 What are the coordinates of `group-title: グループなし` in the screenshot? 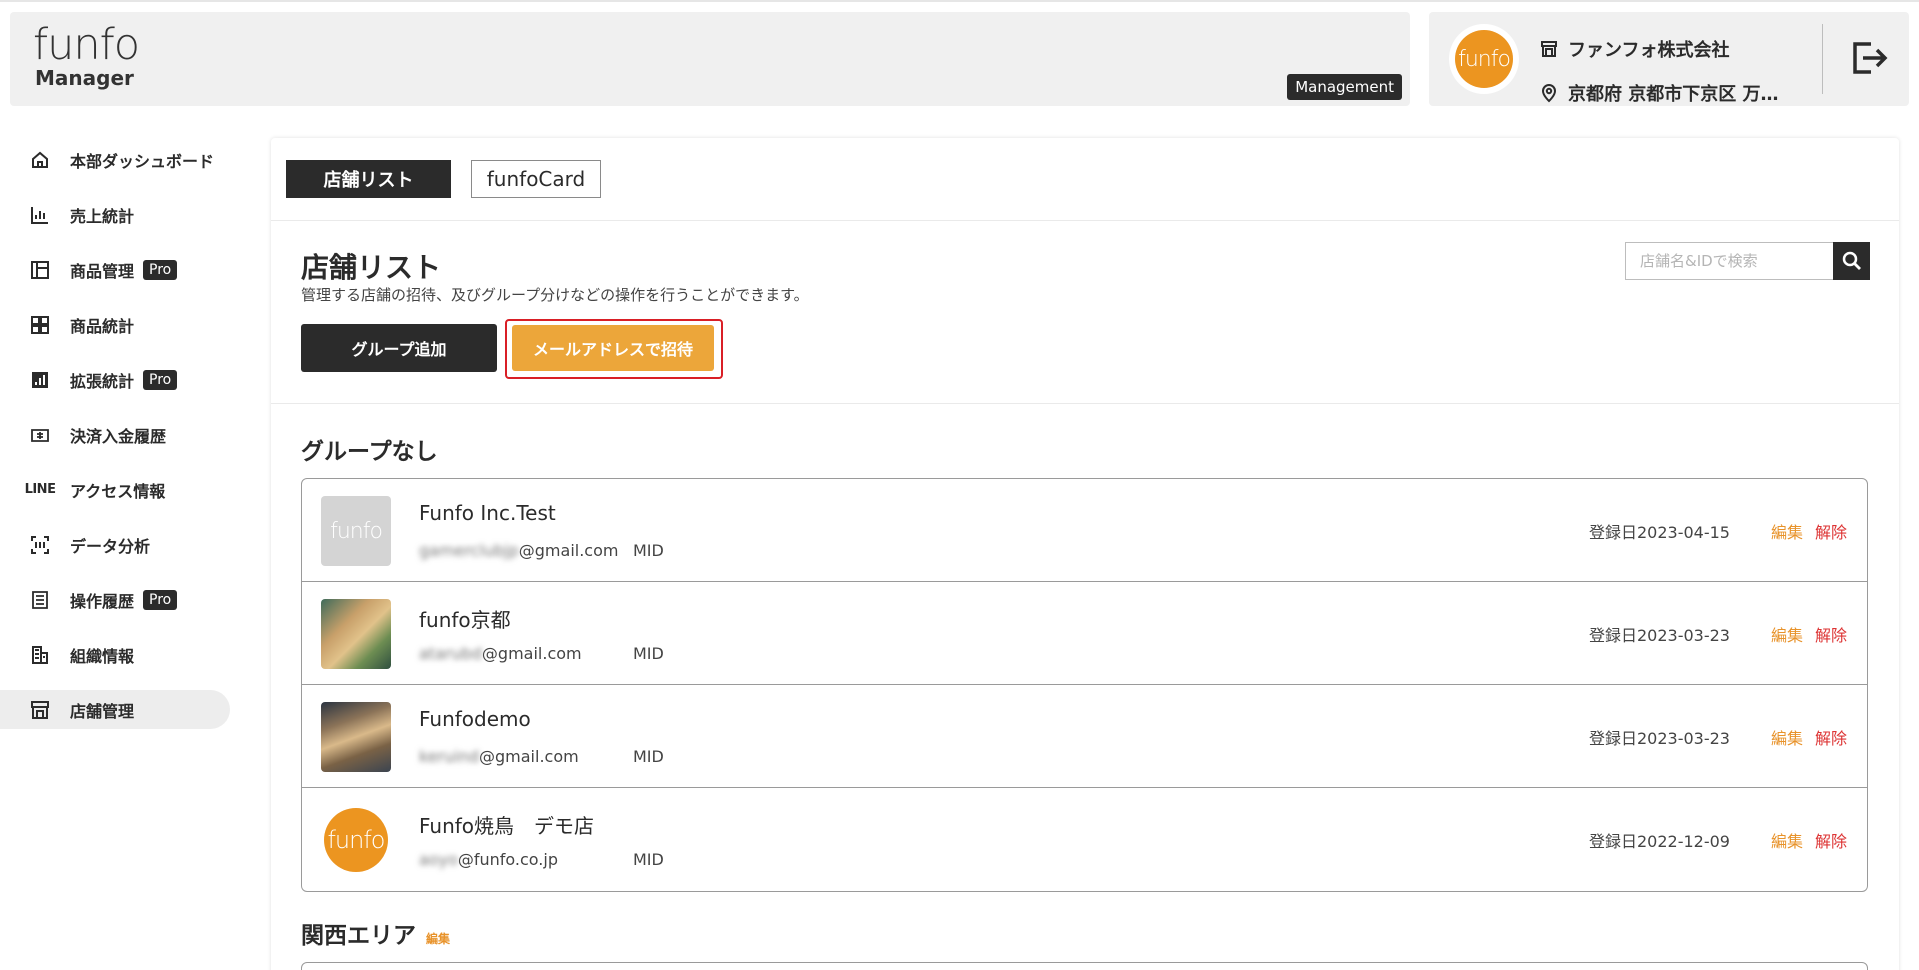 It's located at (369, 449).